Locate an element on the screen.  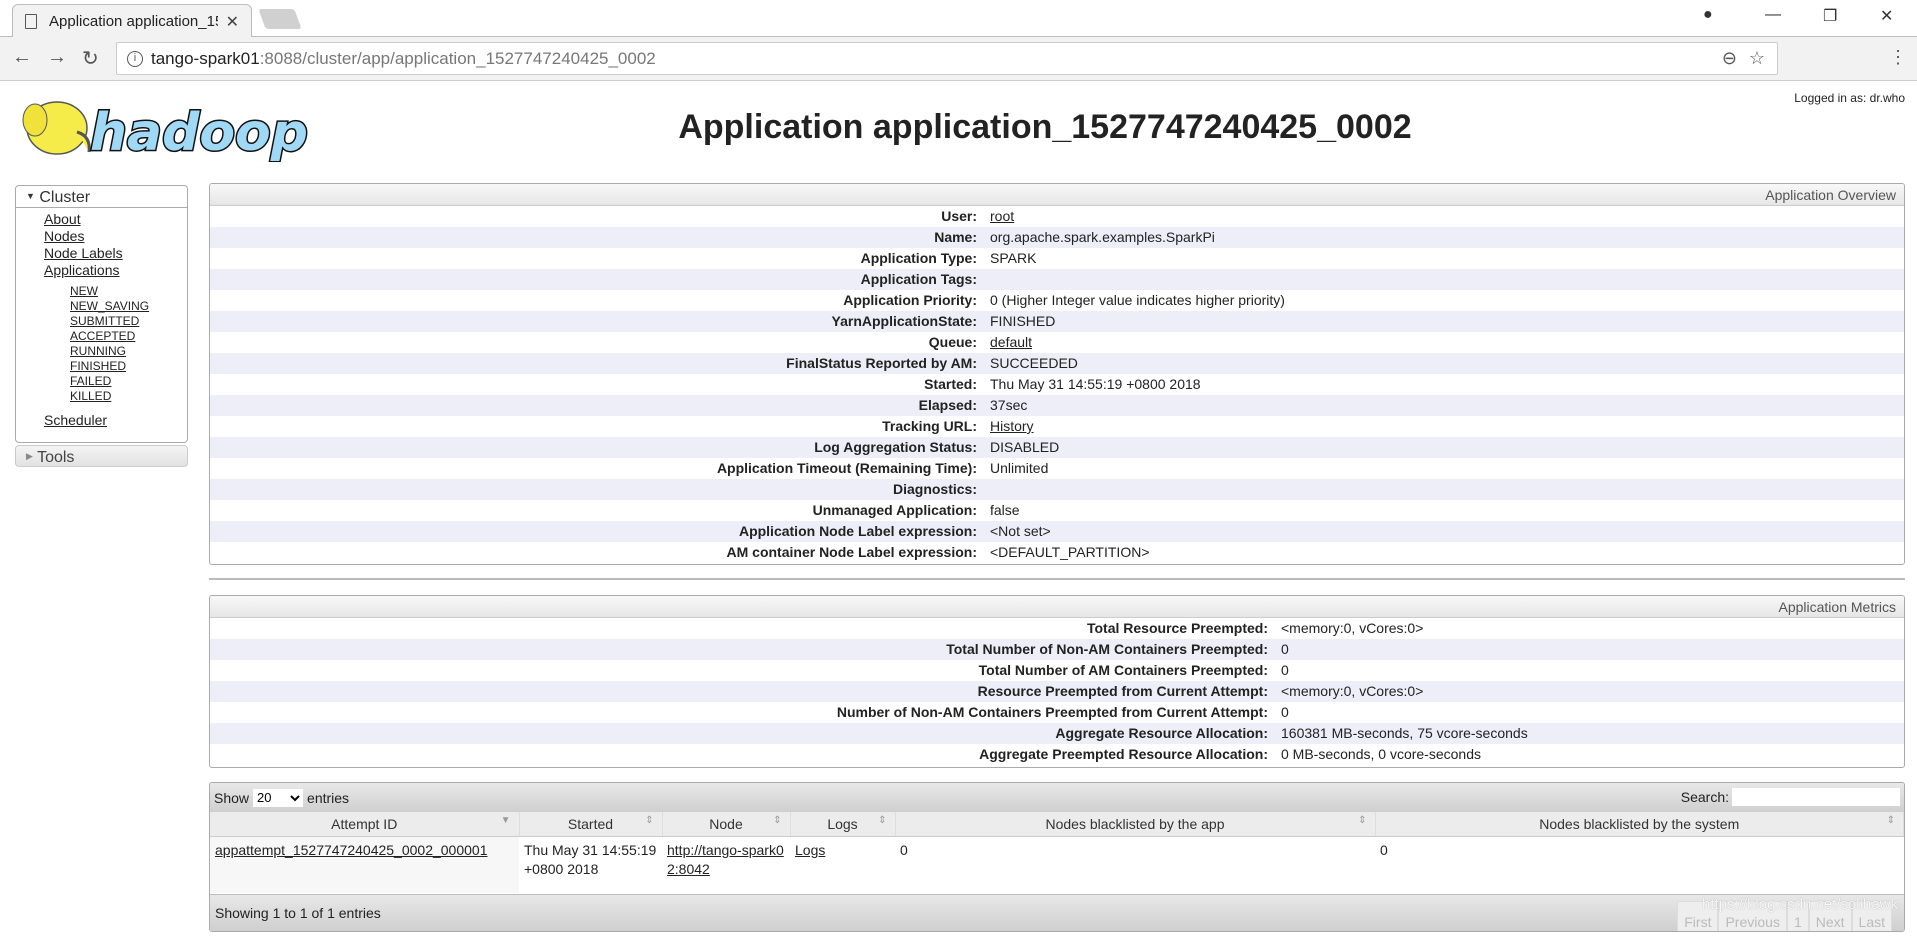
row-value: 0 is located at coordinates (1285, 649).